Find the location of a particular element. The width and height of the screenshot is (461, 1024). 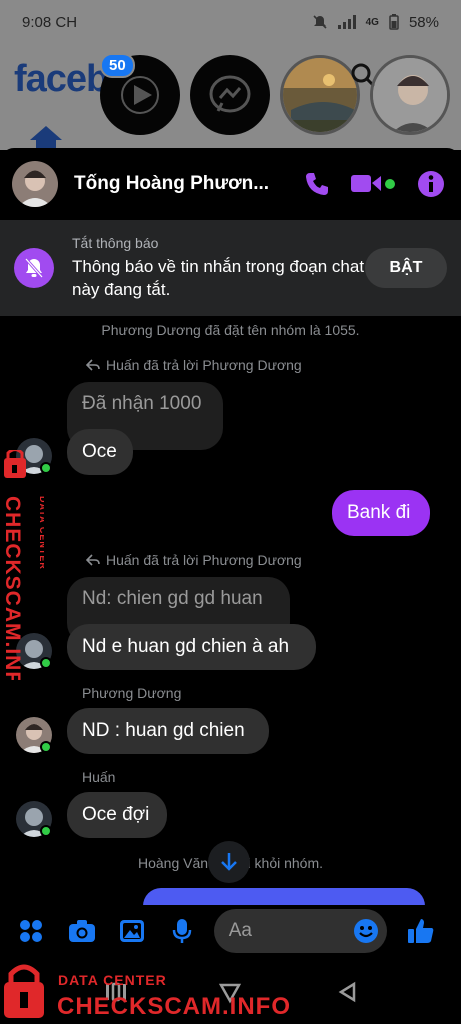

message-composer: Aa is located at coordinates (230, 931).